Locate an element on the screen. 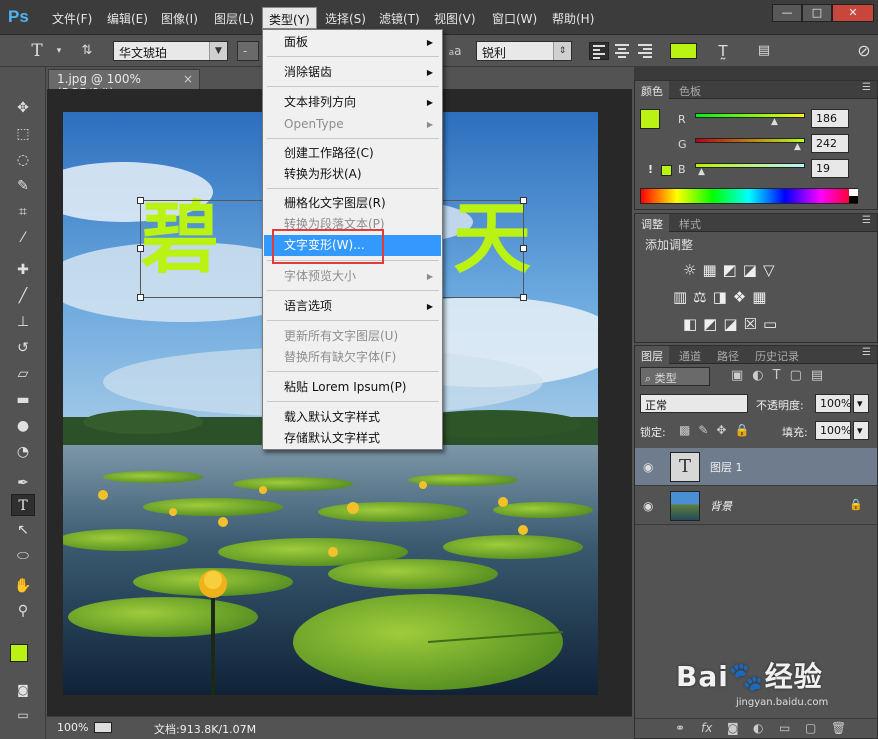  fx-icon: fx is located at coordinates (706, 728).